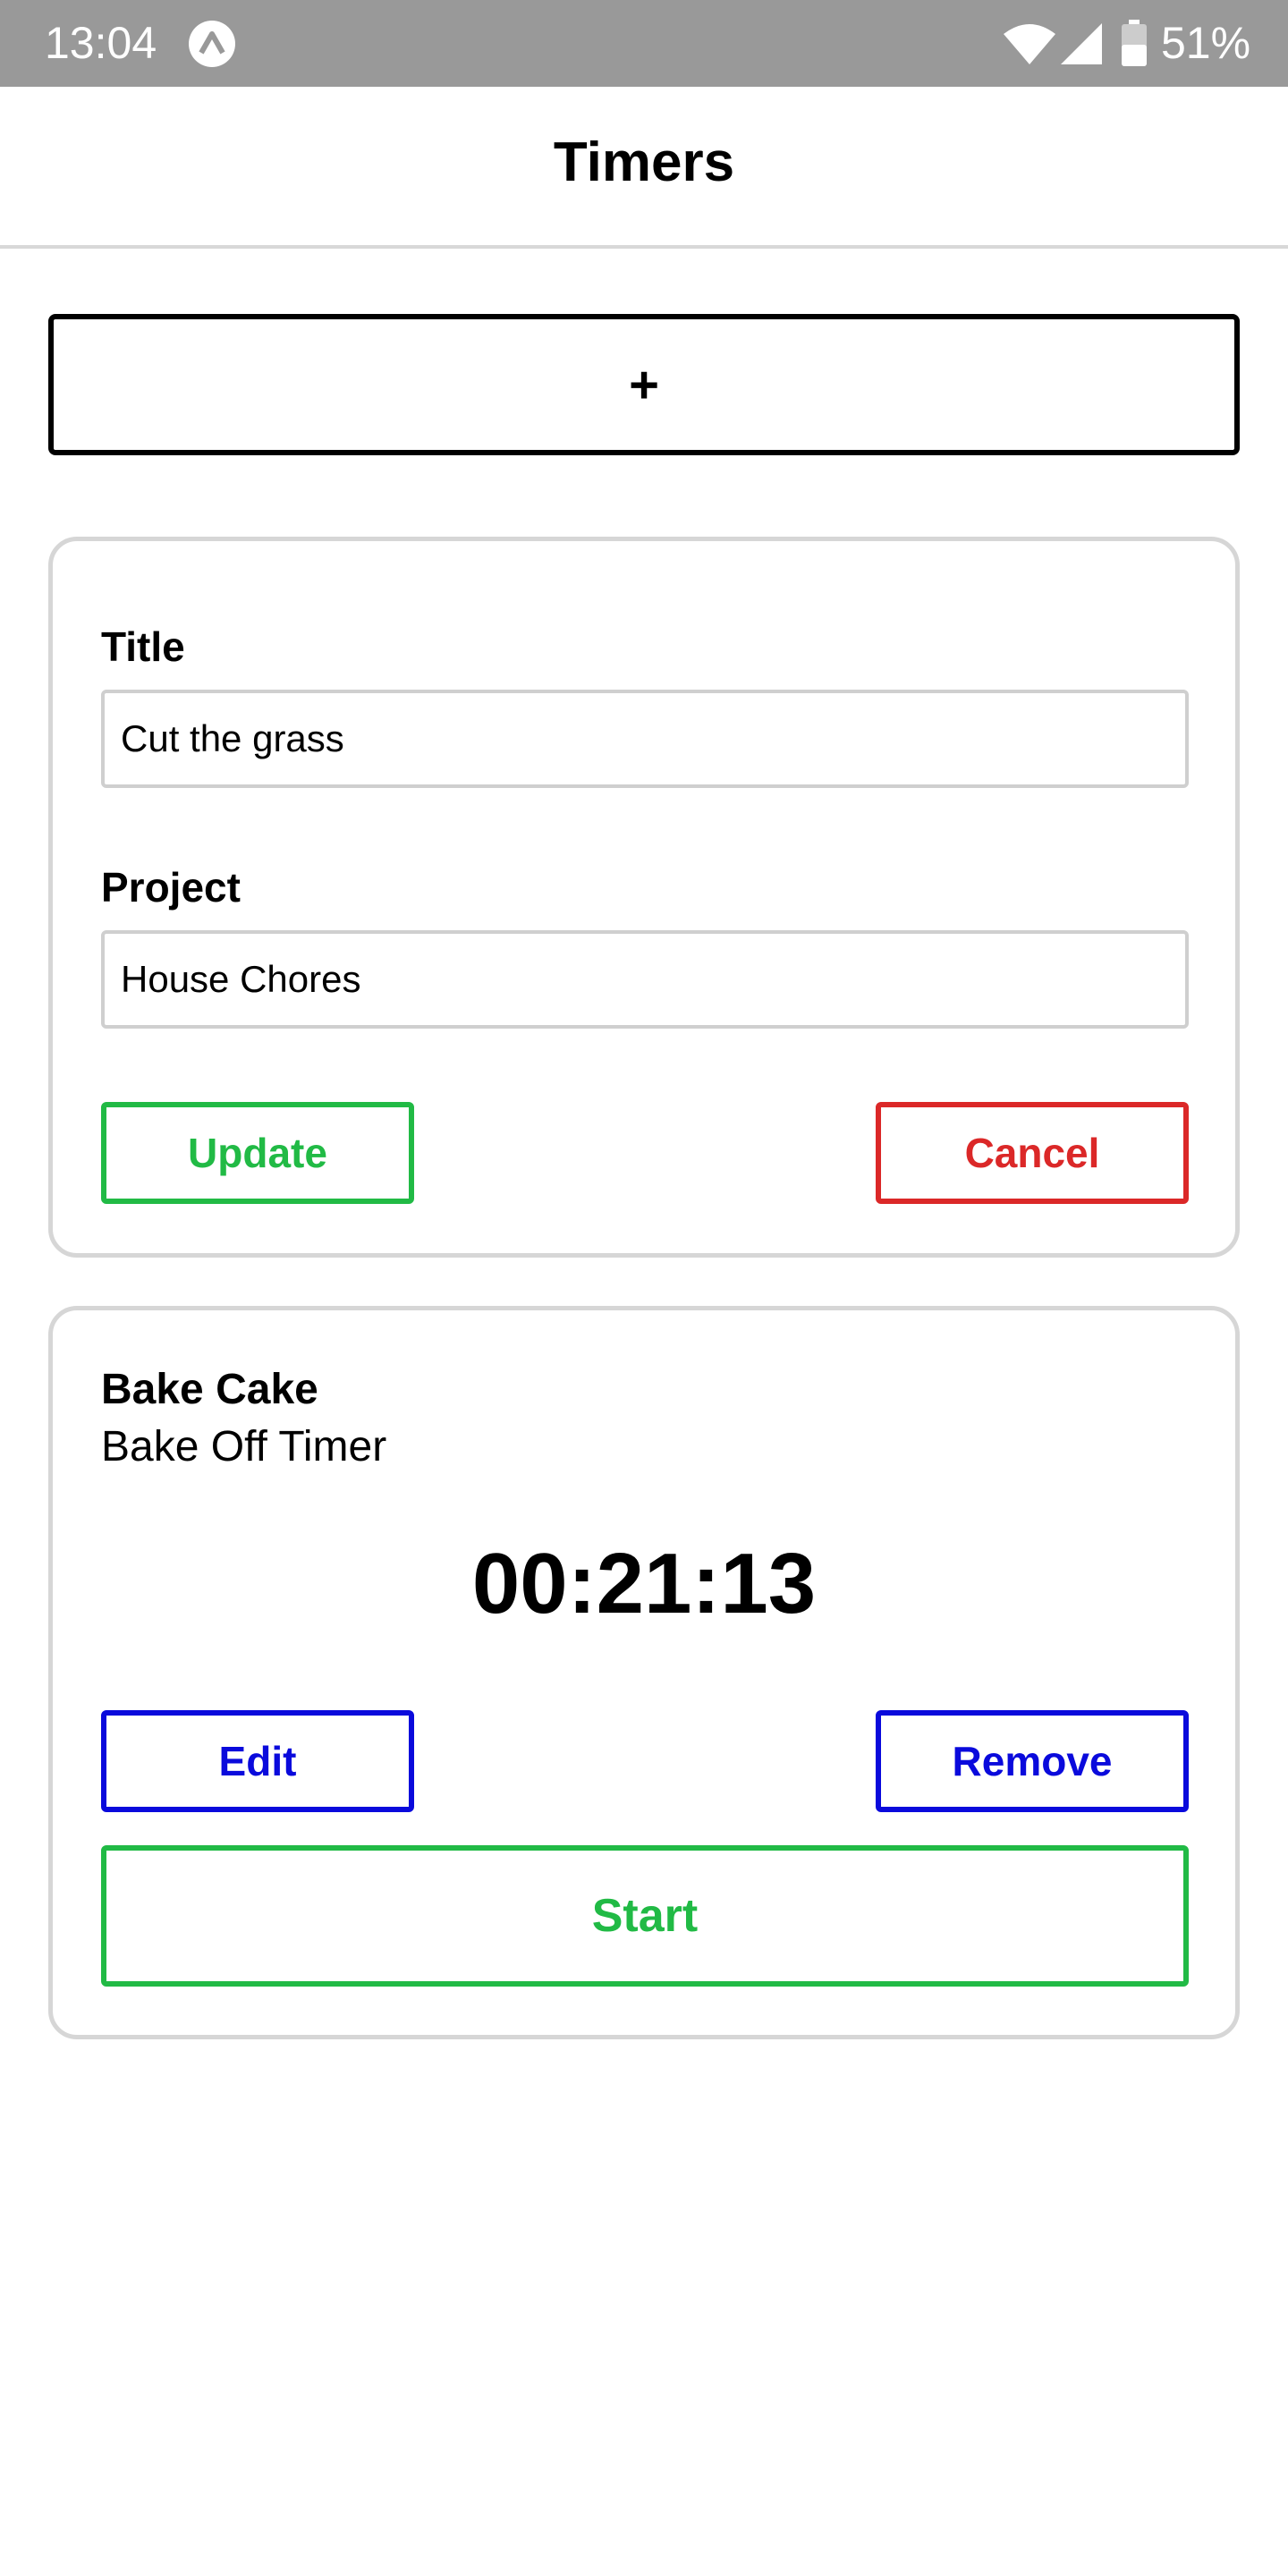  Describe the element at coordinates (101, 43) in the screenshot. I see `status-time: 13:04` at that location.